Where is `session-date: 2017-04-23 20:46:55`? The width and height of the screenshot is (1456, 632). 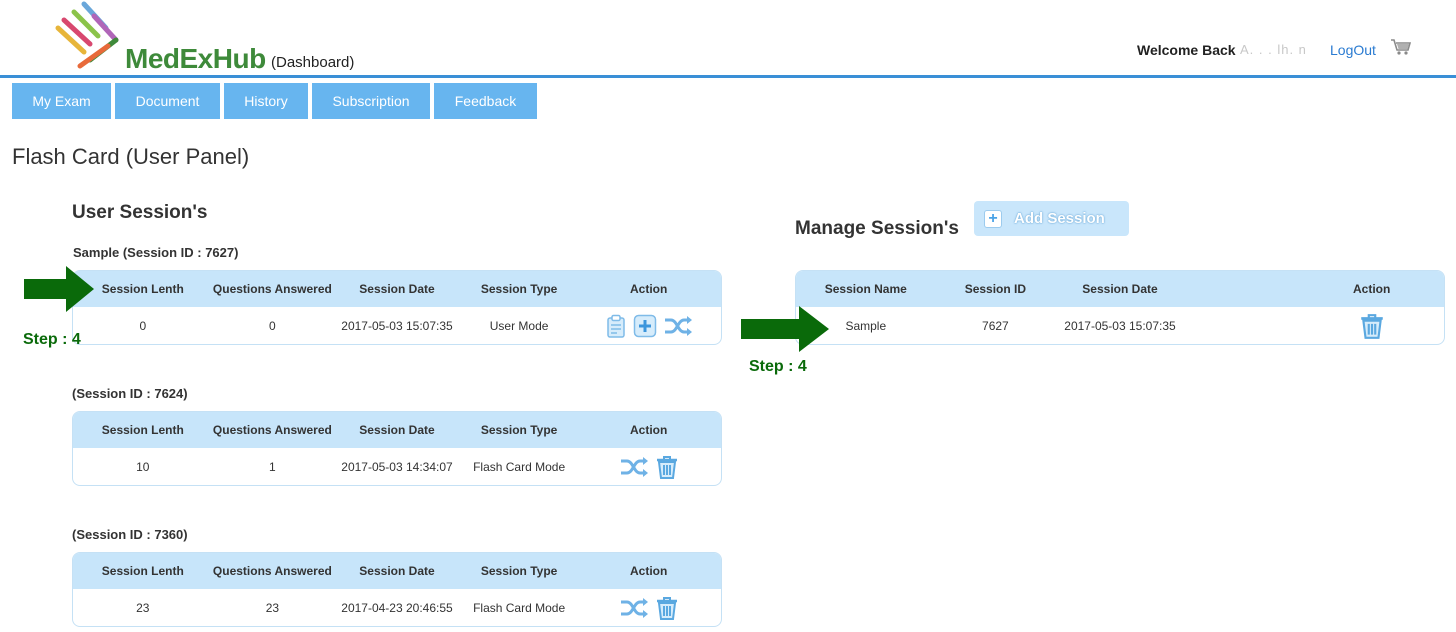 session-date: 2017-04-23 20:46:55 is located at coordinates (397, 608).